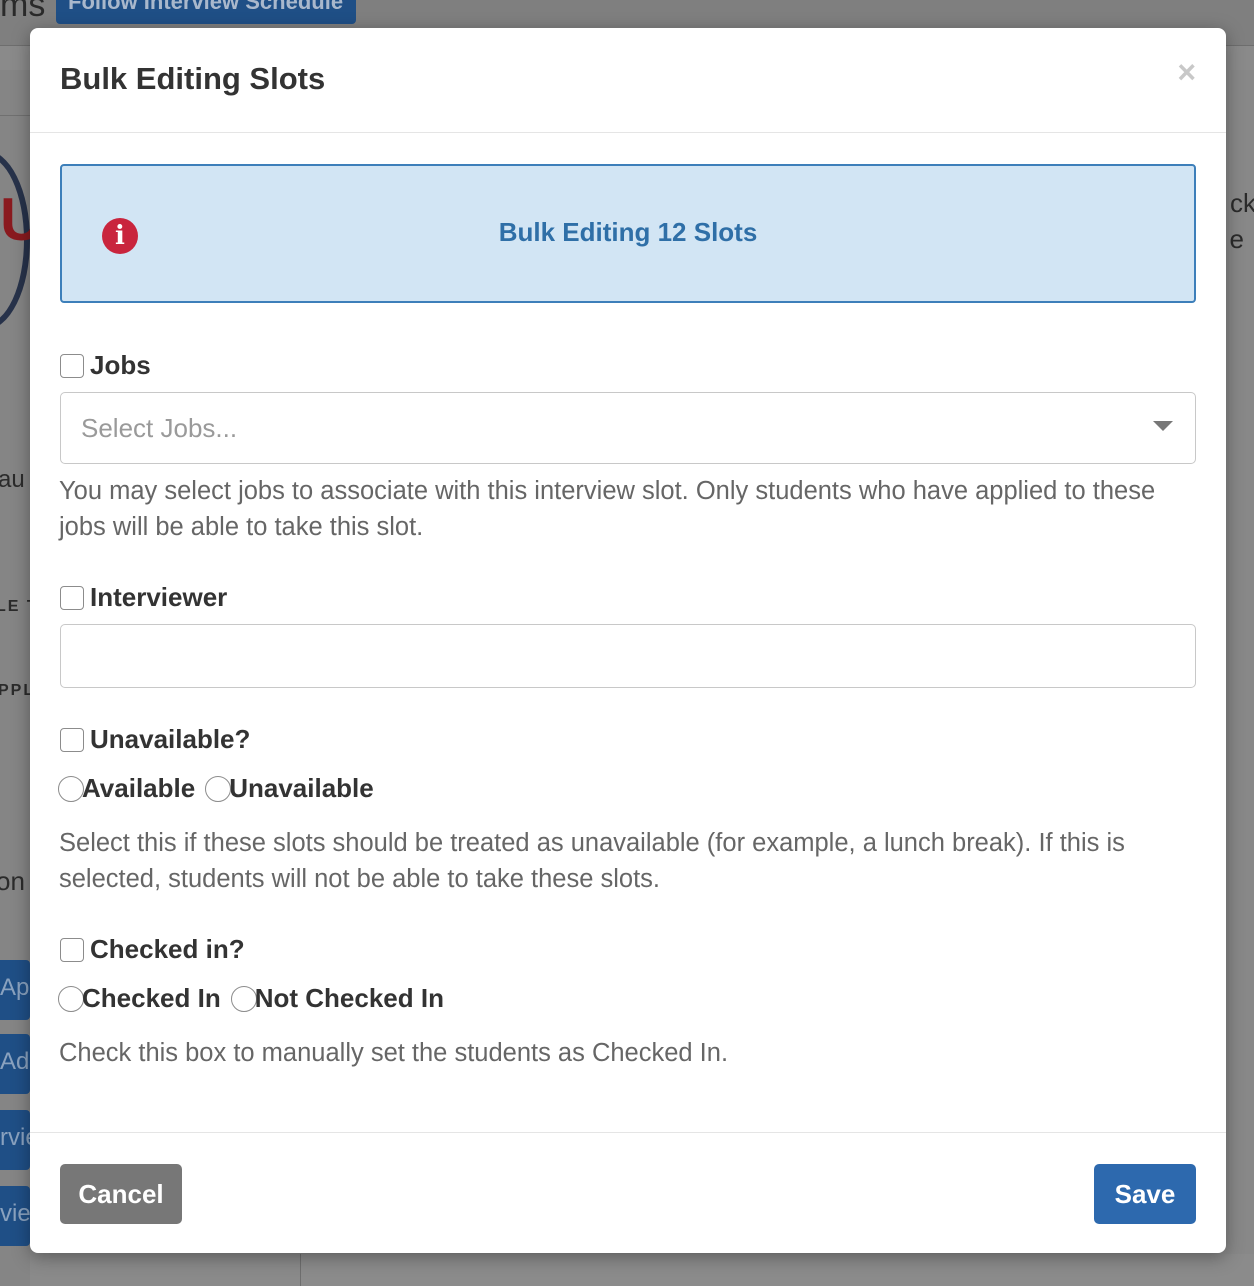  I want to click on background-left-button: Ad, so click(15, 1064).